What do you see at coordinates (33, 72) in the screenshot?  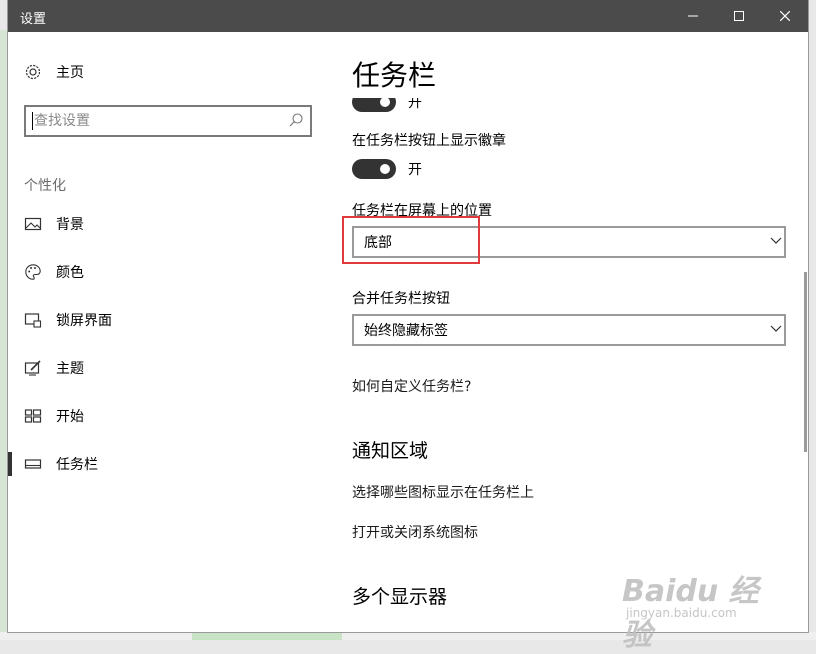 I see `gear-icon` at bounding box center [33, 72].